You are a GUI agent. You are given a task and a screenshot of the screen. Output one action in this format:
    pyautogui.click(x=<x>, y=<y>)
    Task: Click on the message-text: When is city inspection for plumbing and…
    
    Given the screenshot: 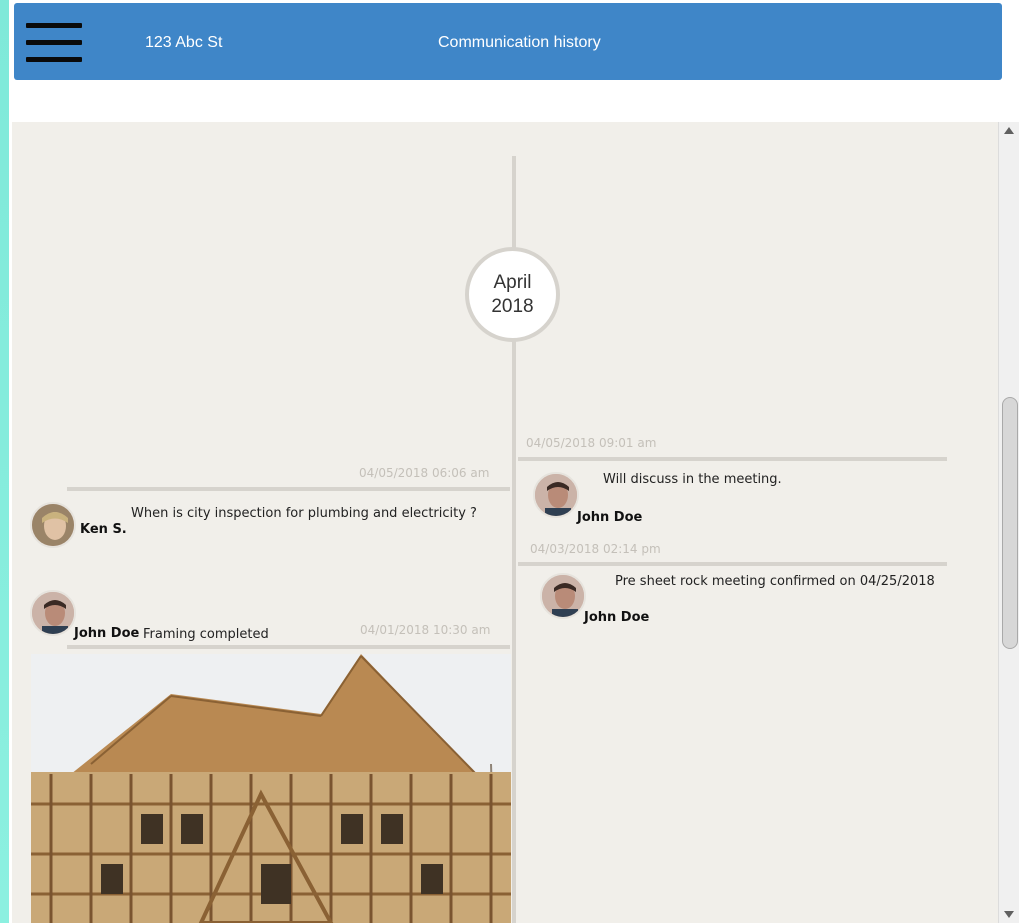 What is the action you would take?
    pyautogui.click(x=304, y=513)
    